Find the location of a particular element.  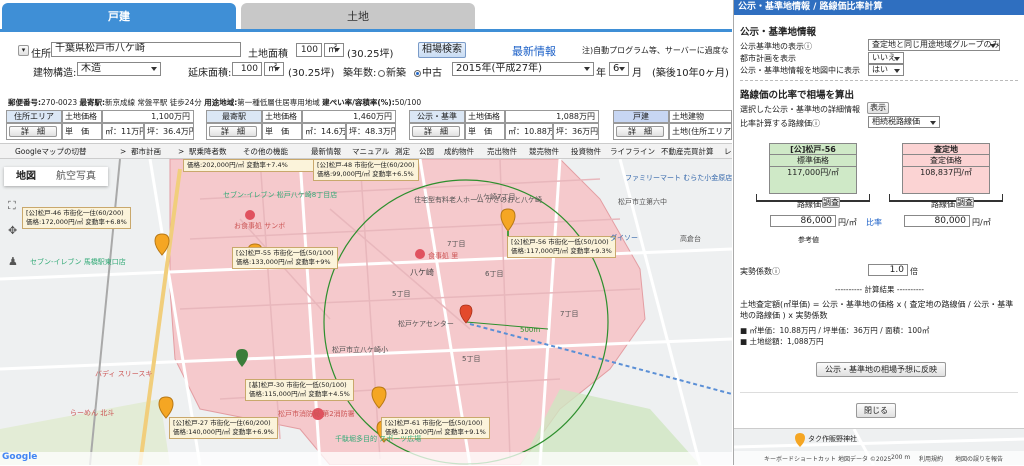

address-label: 住所 is located at coordinates (41, 54).